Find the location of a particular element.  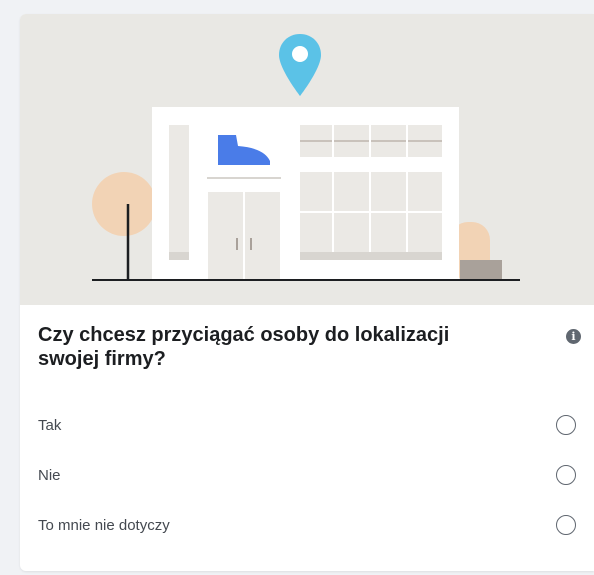

option-nie: Nie is located at coordinates (307, 475).